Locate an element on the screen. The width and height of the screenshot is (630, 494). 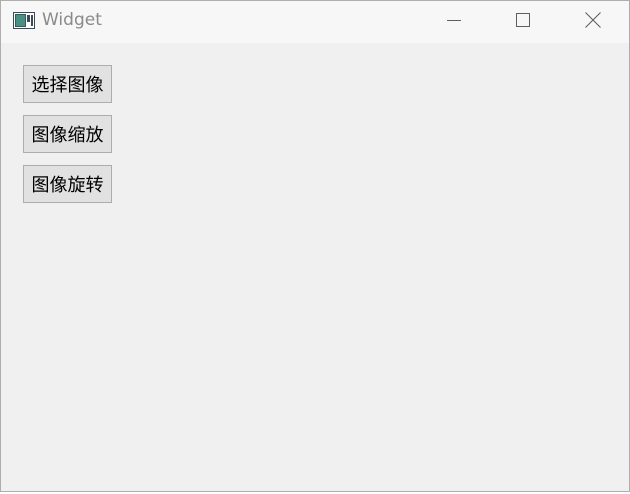
maximize-icon is located at coordinates (523, 22).